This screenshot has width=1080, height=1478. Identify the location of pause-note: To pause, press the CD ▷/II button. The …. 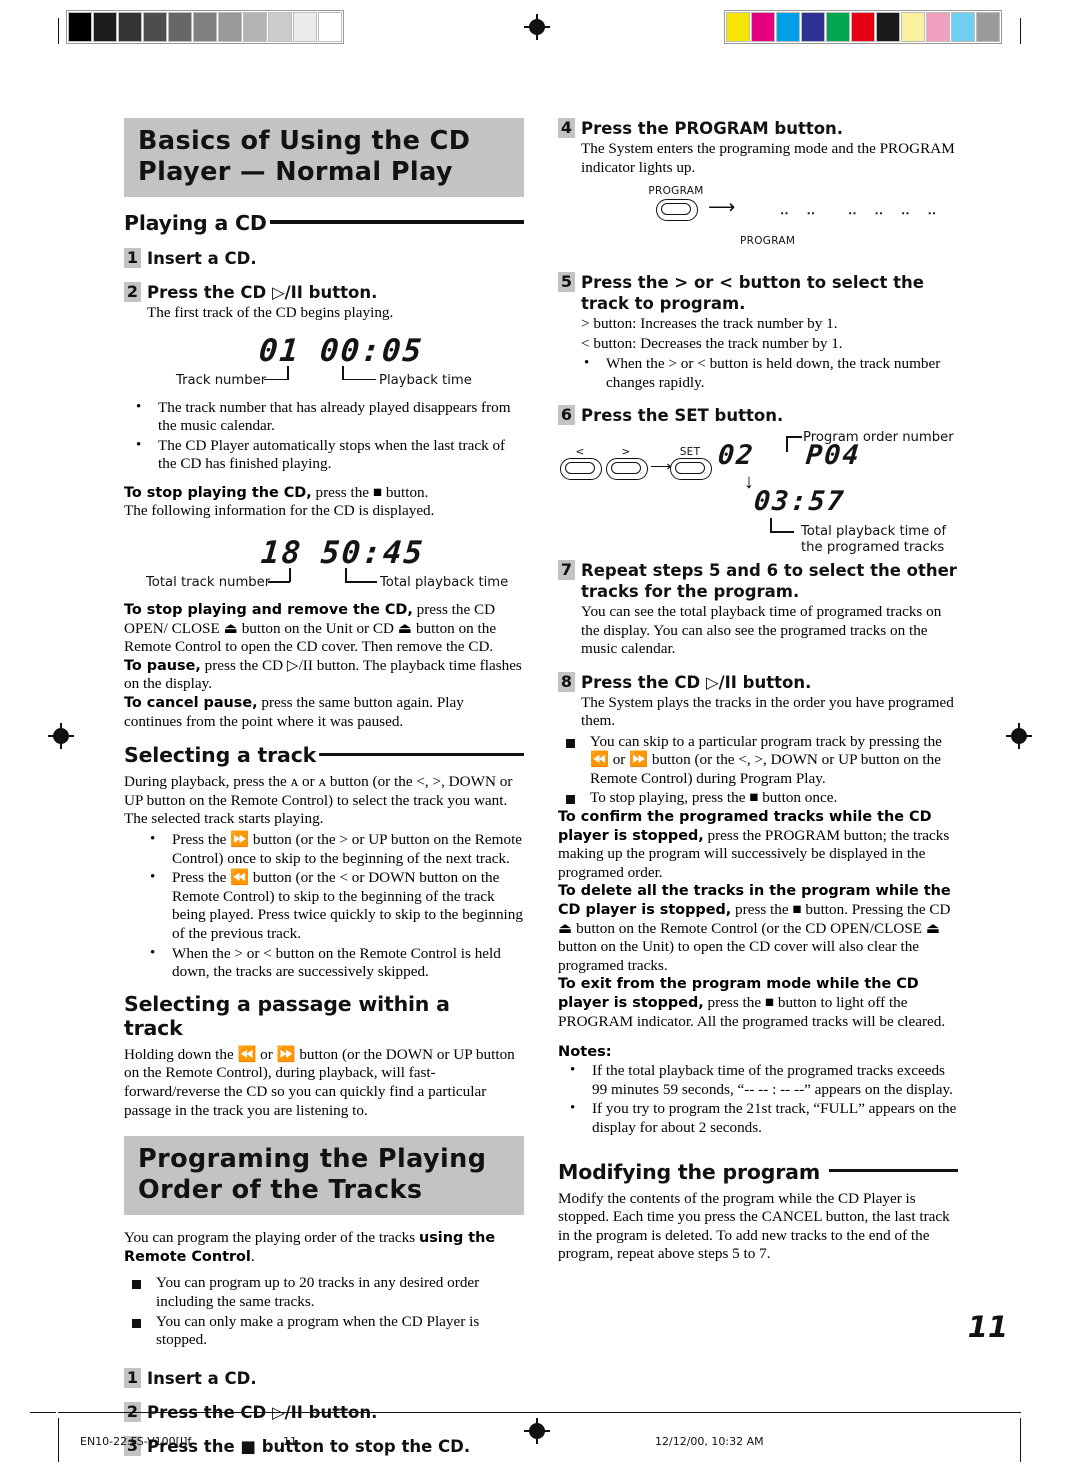
(324, 675).